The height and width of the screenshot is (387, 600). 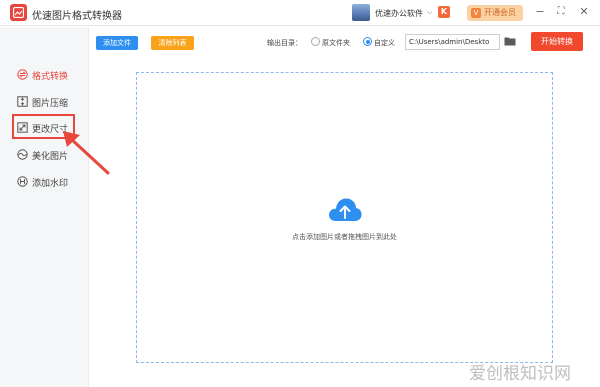 I want to click on vip-label: 开通会员, so click(x=500, y=12).